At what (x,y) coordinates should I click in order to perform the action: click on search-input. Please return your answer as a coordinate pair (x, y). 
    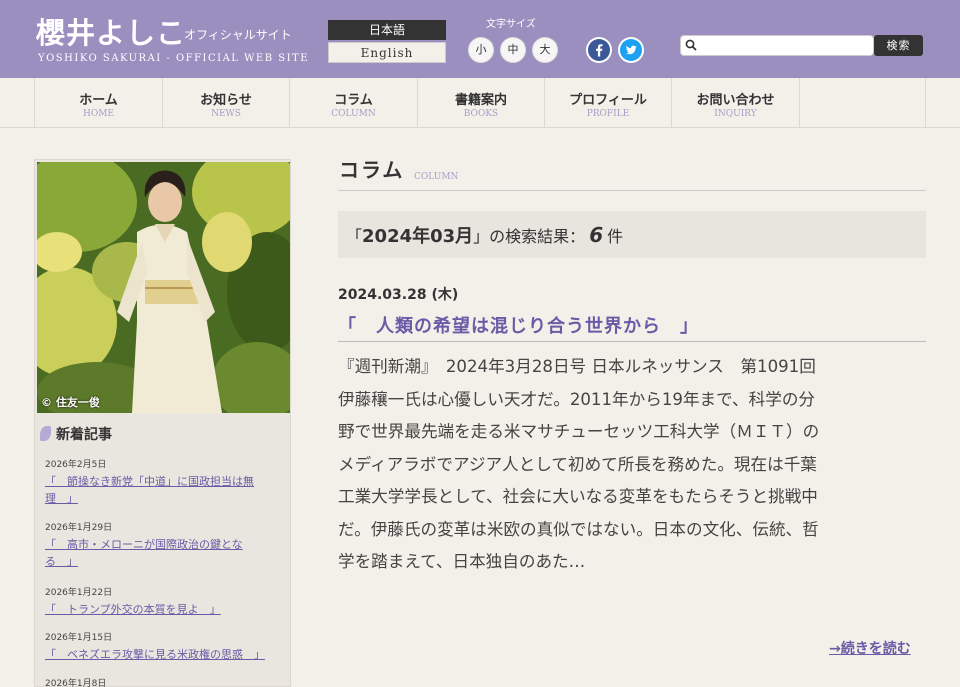
    Looking at the image, I should click on (784, 46).